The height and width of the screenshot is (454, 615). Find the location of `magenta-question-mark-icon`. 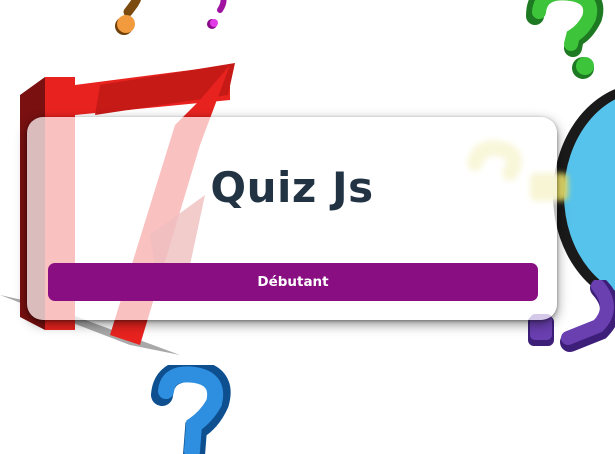

magenta-question-mark-icon is located at coordinates (217, 14).